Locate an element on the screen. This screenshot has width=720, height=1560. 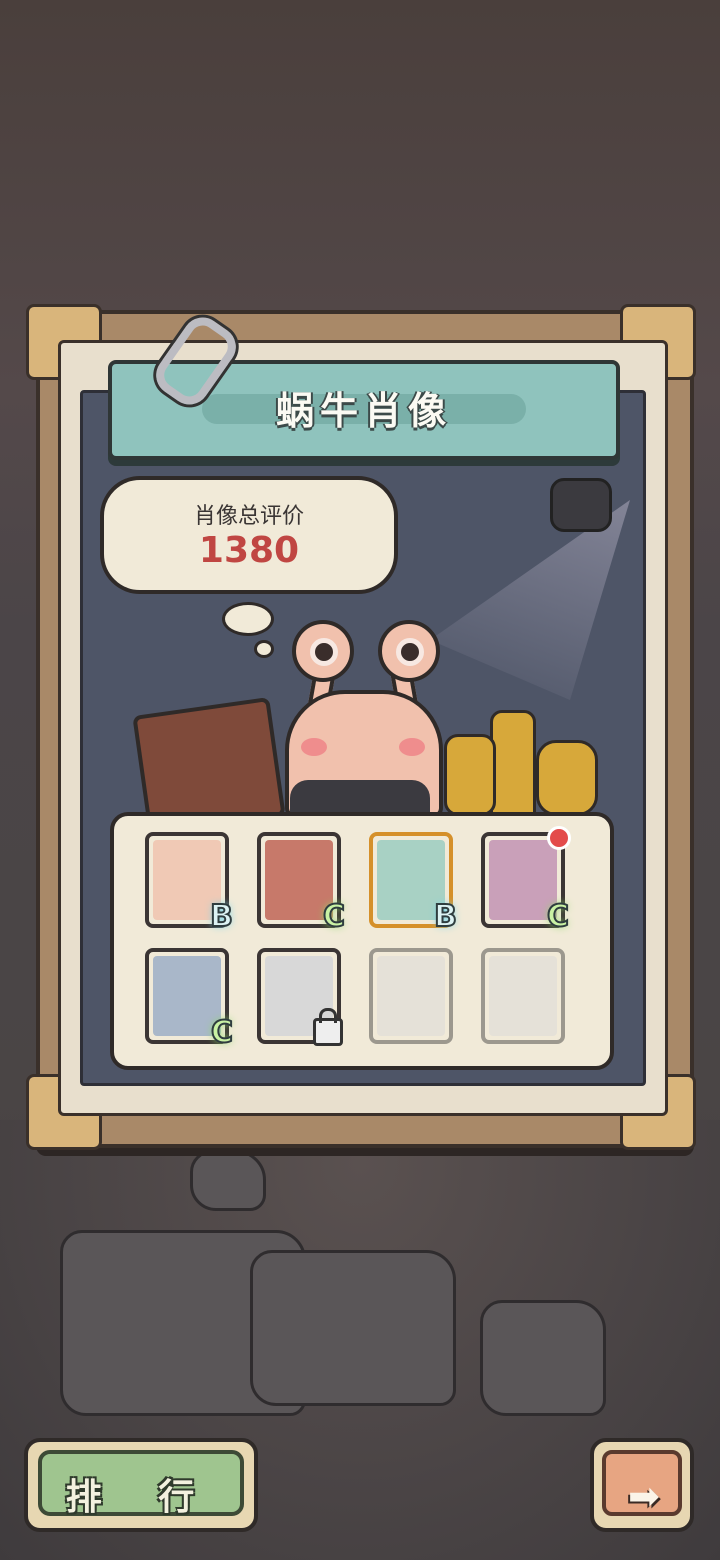
machine-card: C is located at coordinates (189, 999).